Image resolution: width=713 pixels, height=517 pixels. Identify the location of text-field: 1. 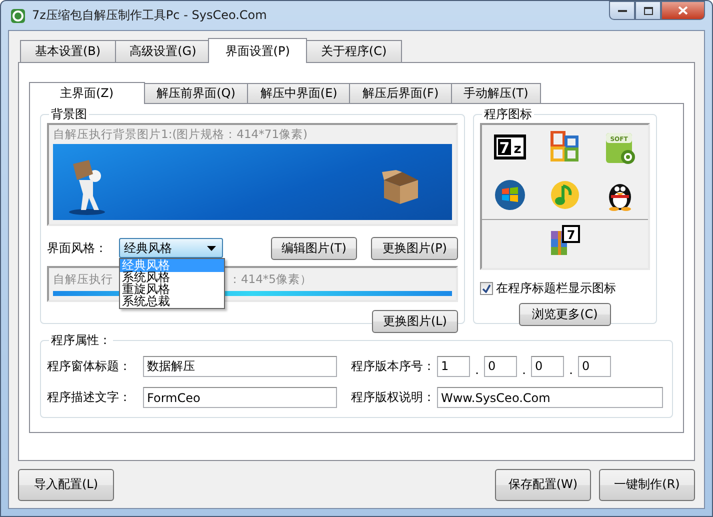
(453, 366).